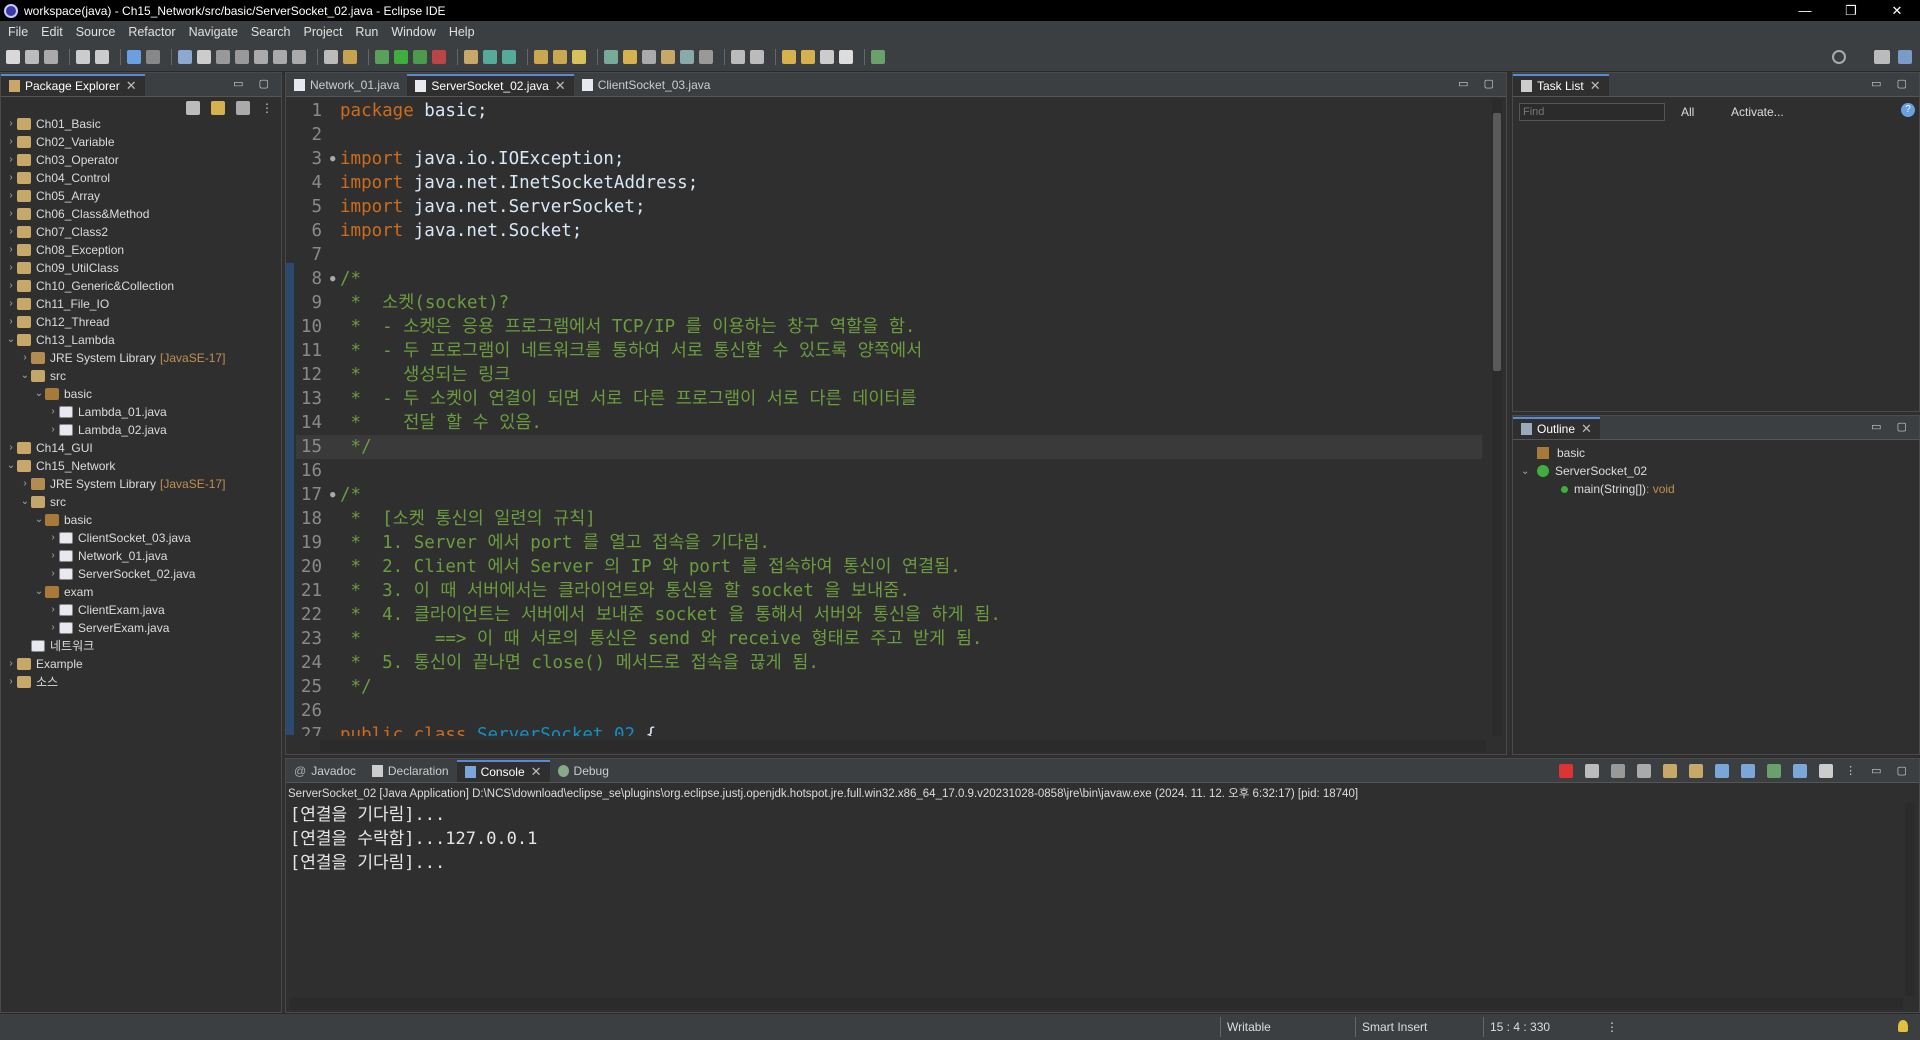 This screenshot has height=1040, width=1920. What do you see at coordinates (142, 556) in the screenshot?
I see `tree-item: › Network_01.java` at bounding box center [142, 556].